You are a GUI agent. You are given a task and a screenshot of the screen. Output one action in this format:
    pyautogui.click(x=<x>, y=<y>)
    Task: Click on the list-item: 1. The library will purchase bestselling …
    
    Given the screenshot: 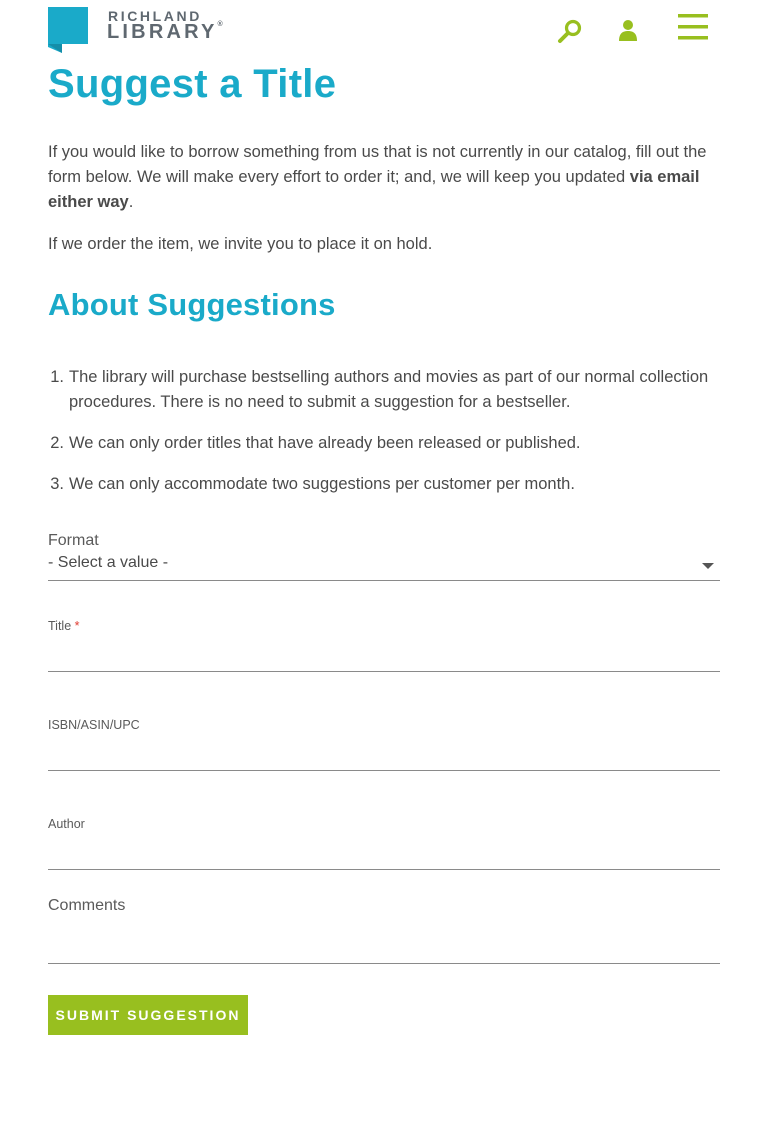 What is the action you would take?
    pyautogui.click(x=395, y=390)
    